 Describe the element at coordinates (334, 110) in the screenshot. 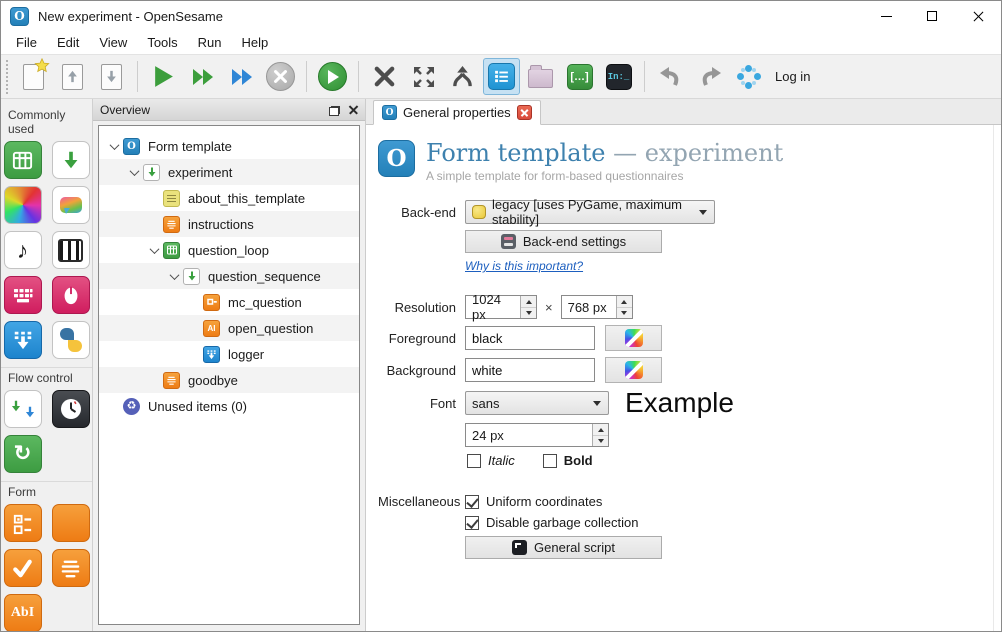

I see `float-panel-button` at that location.